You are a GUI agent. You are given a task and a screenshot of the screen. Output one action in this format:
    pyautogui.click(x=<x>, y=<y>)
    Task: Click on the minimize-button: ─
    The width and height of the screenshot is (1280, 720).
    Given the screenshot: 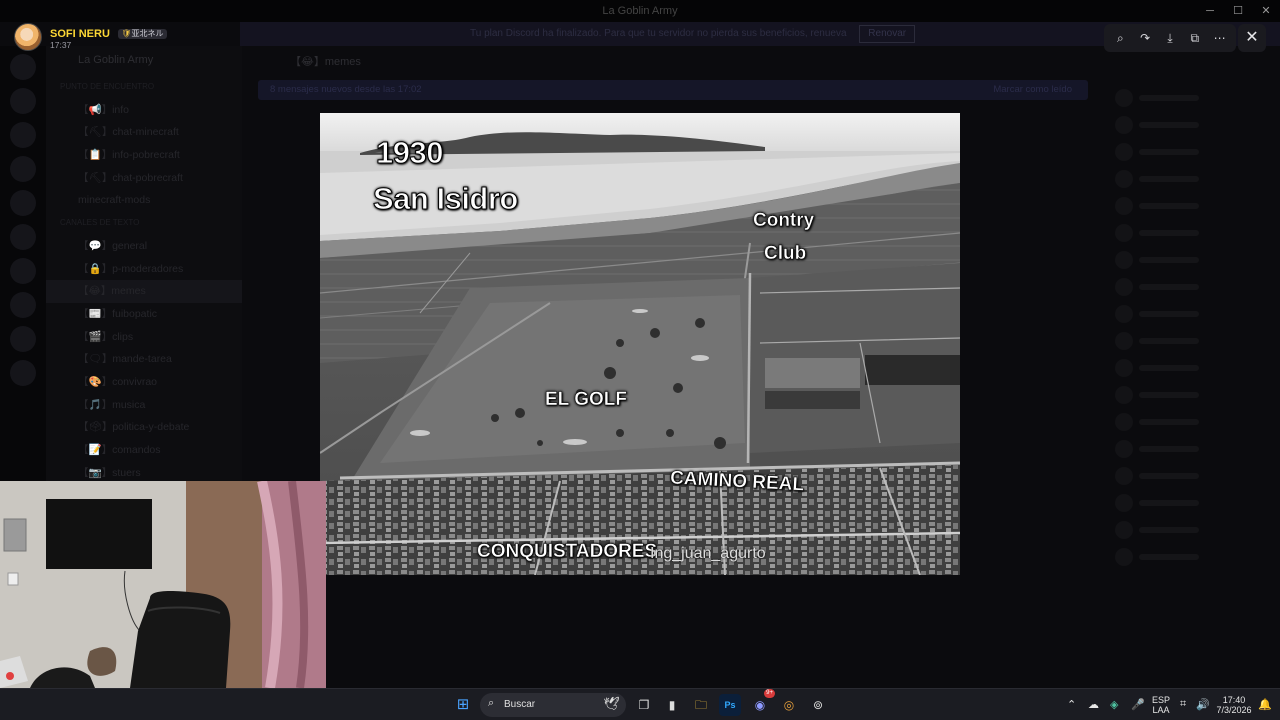 What is the action you would take?
    pyautogui.click(x=1210, y=11)
    